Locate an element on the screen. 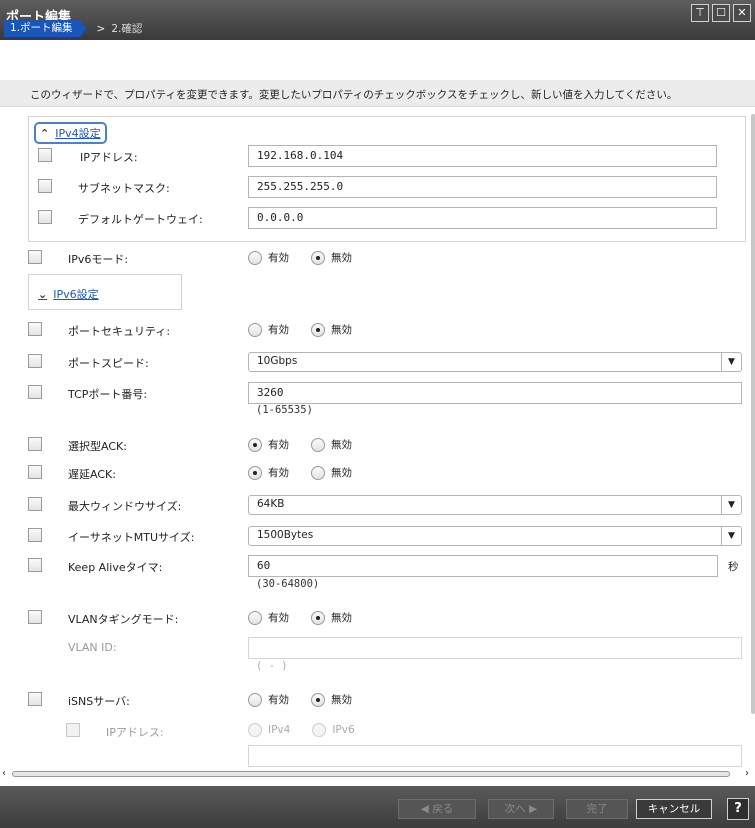 This screenshot has width=755, height=828. delayed-ack-checkbox is located at coordinates (35, 472).